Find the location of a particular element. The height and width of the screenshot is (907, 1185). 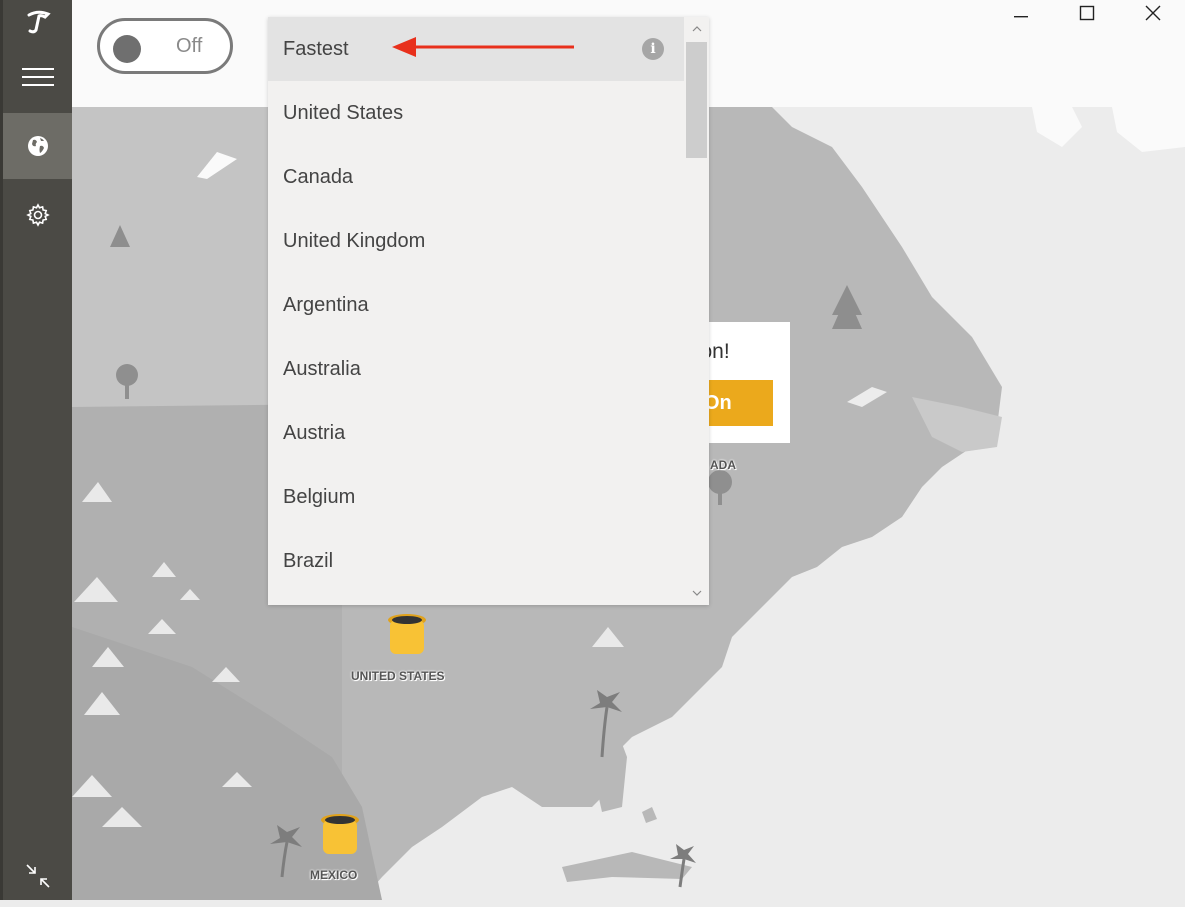

map-pin-mexico is located at coordinates (340, 838).